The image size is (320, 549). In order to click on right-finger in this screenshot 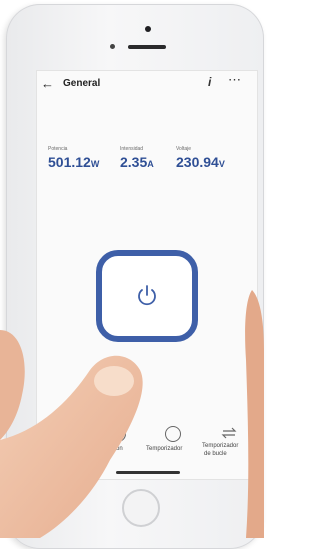, I will do `click(254, 414)`.